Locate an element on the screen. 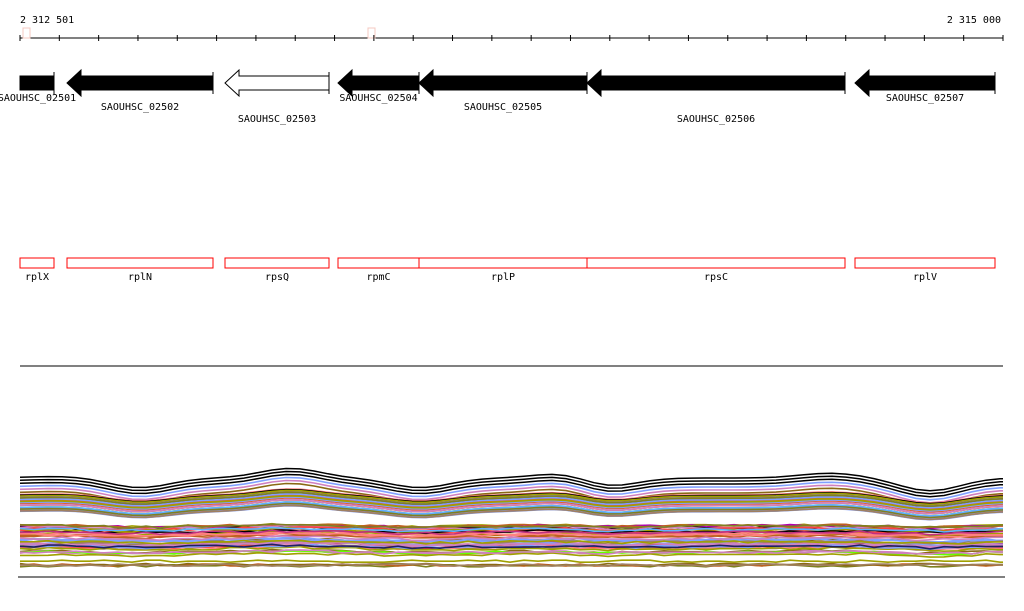 The image size is (1024, 611). gene-label: SAOUHSC_02502 is located at coordinates (140, 107).